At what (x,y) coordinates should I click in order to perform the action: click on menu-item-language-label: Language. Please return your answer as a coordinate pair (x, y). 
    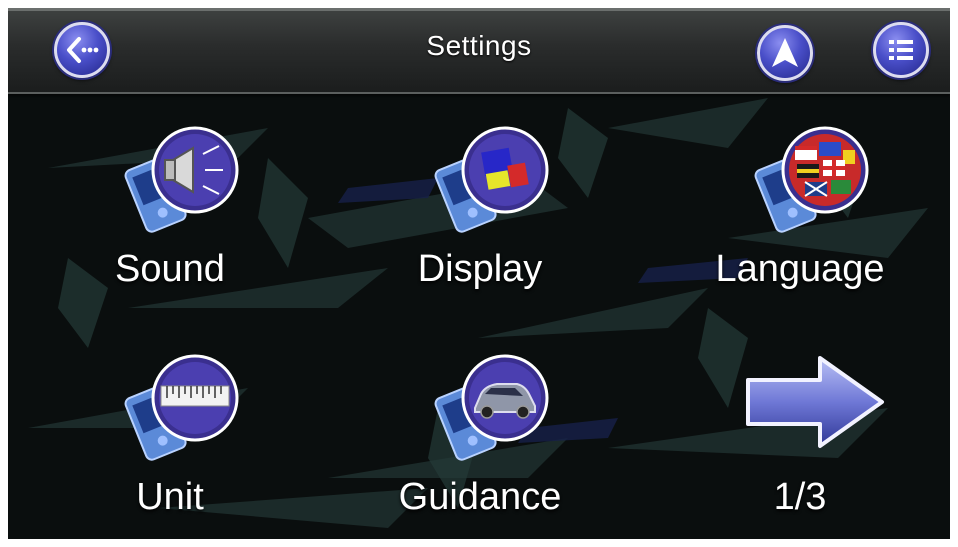
    Looking at the image, I should click on (800, 269).